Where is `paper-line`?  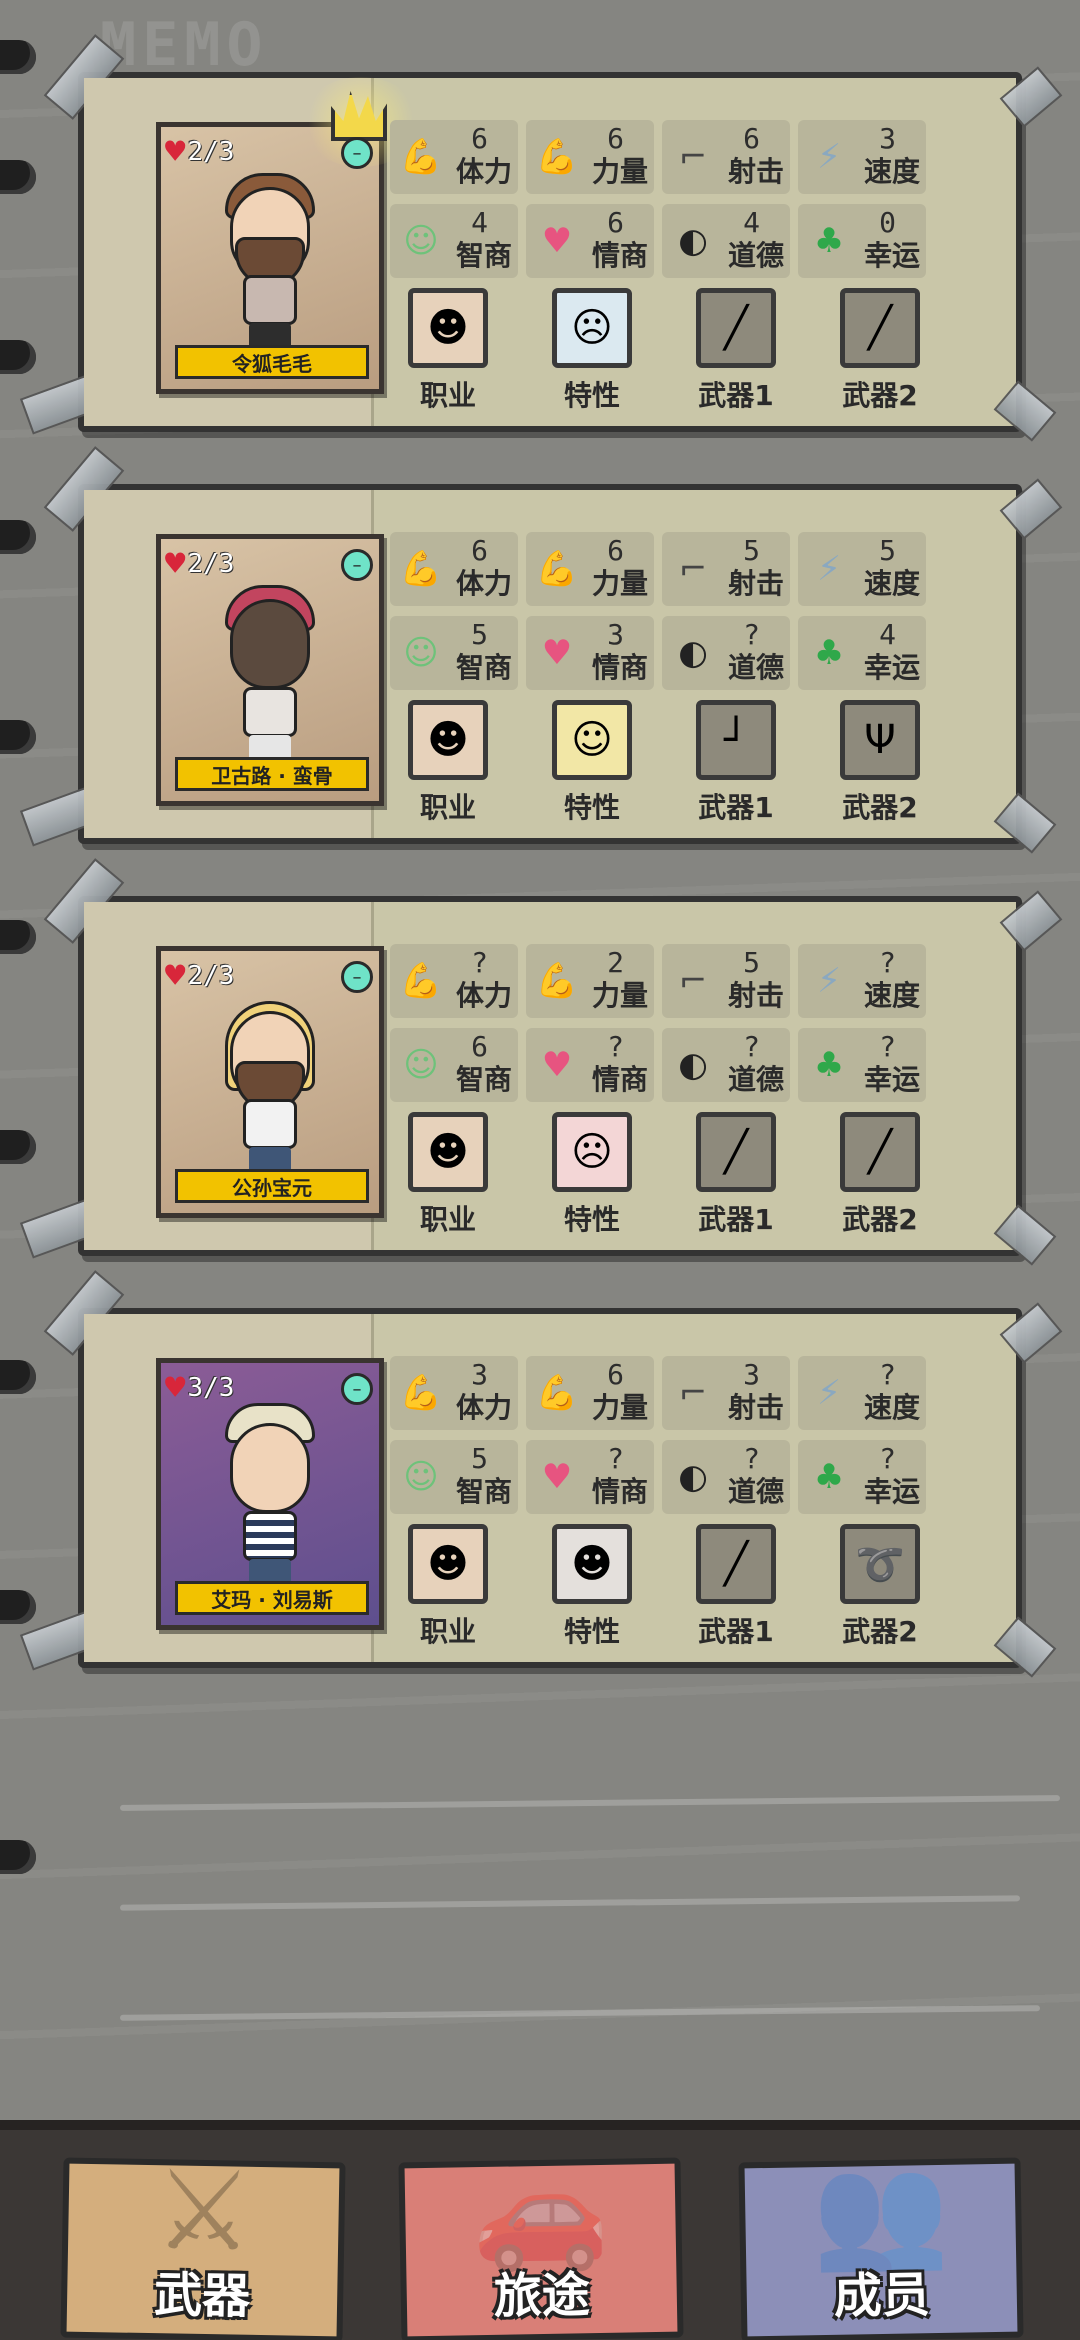 paper-line is located at coordinates (570, 1903).